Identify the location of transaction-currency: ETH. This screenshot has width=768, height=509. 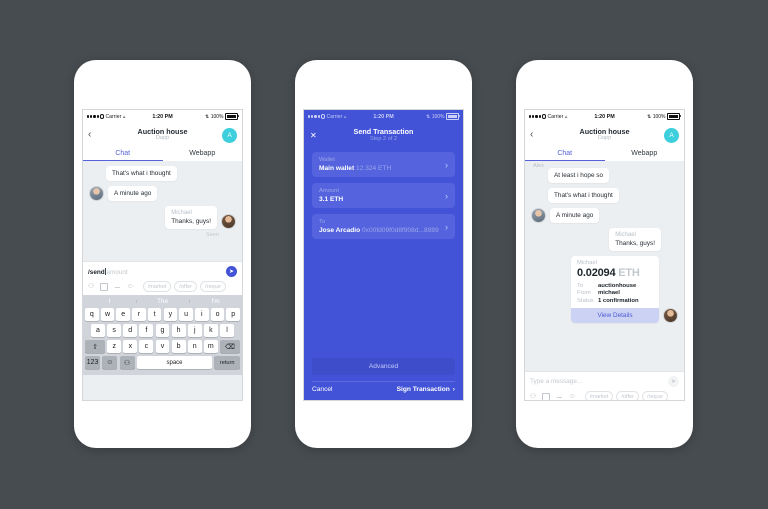
(629, 273).